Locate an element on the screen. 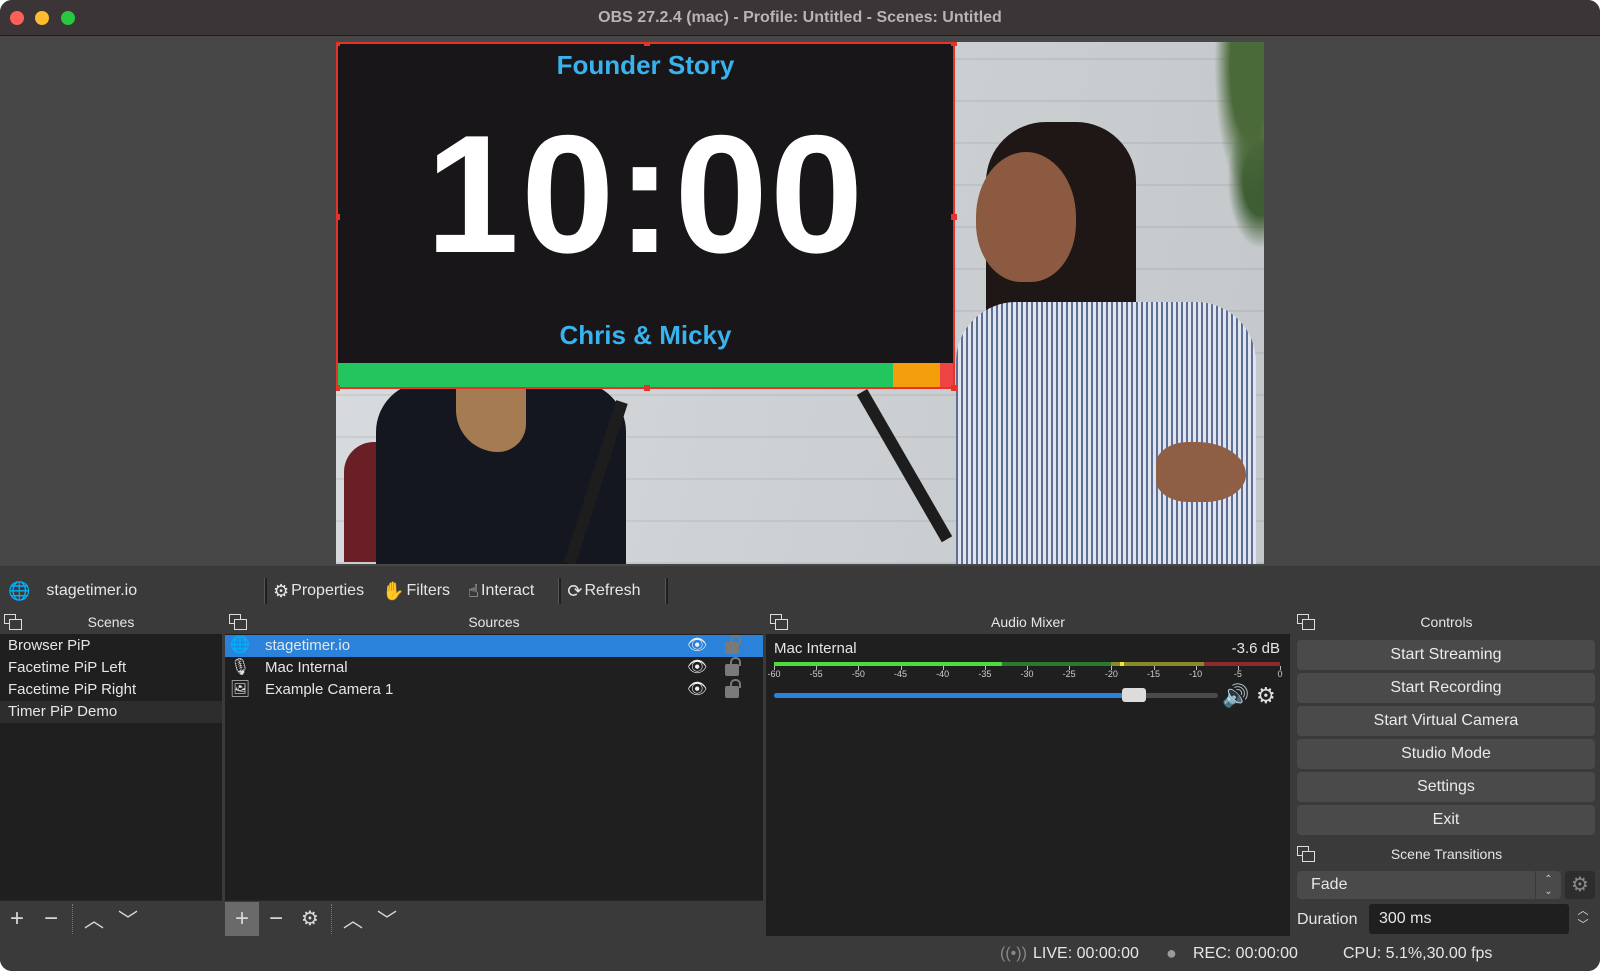 The image size is (1600, 971). transition-settings-button: ⚙ is located at coordinates (1580, 885).